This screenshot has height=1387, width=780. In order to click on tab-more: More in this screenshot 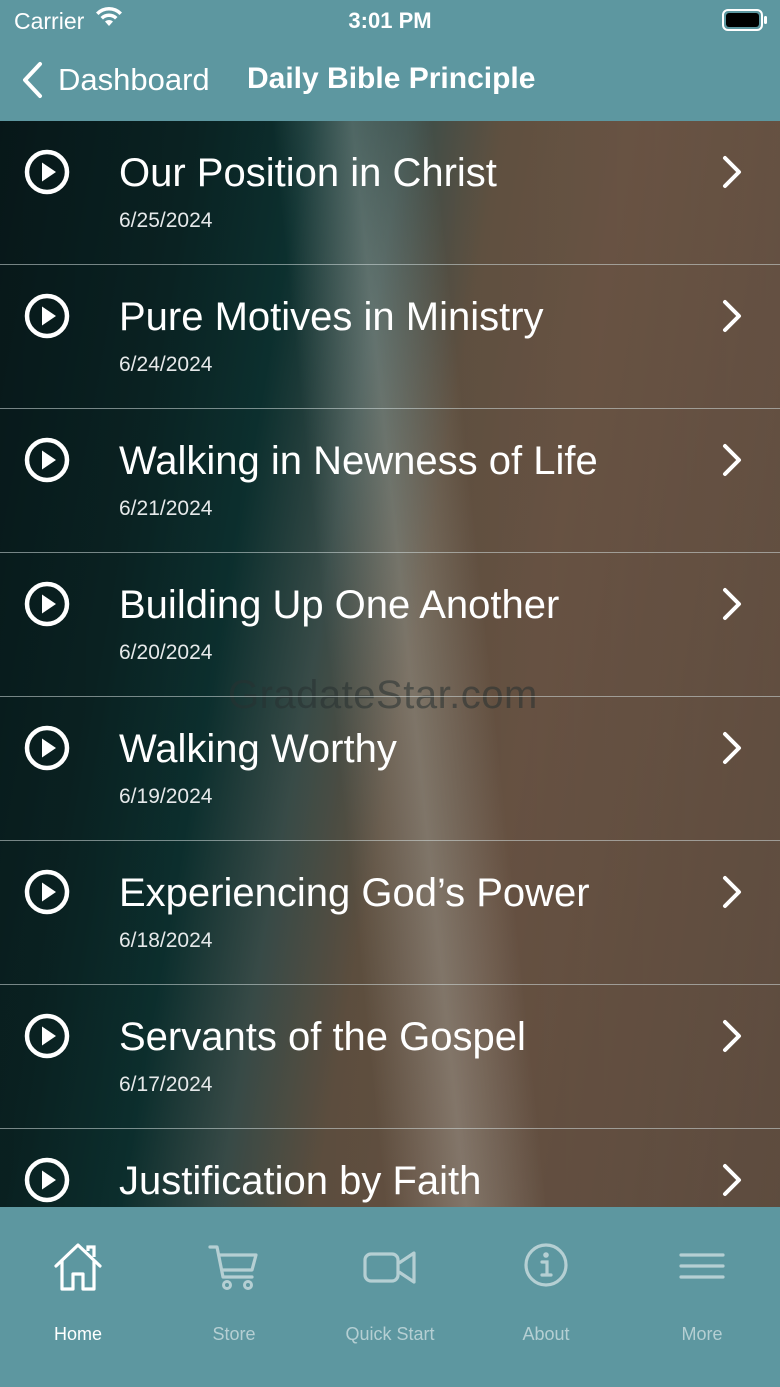, I will do `click(702, 1297)`.